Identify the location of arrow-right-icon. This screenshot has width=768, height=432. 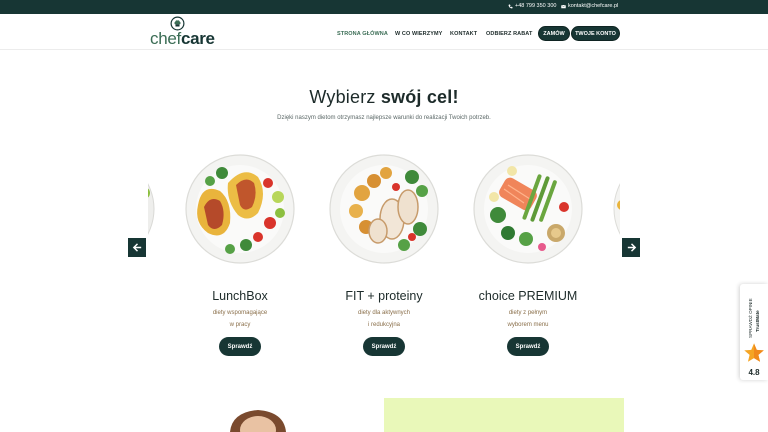
(631, 247).